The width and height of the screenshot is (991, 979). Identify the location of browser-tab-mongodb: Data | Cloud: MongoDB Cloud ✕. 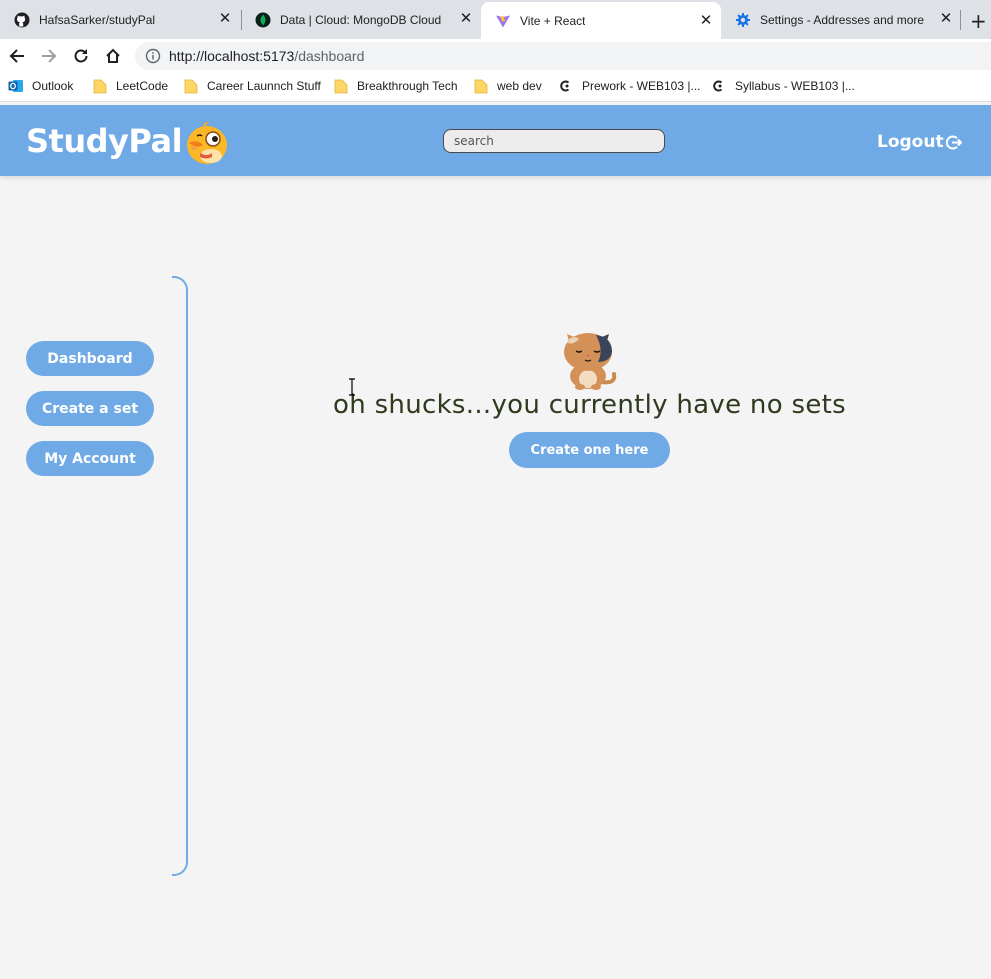
(361, 19).